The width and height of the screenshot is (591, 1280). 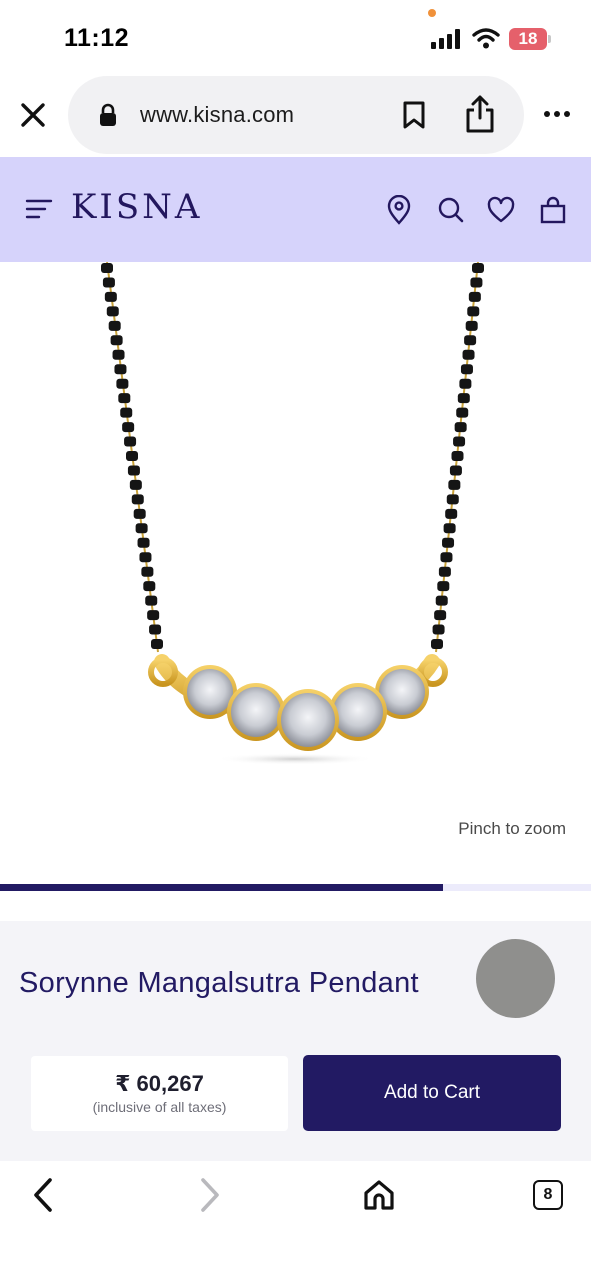 What do you see at coordinates (451, 210) in the screenshot?
I see `search-icon` at bounding box center [451, 210].